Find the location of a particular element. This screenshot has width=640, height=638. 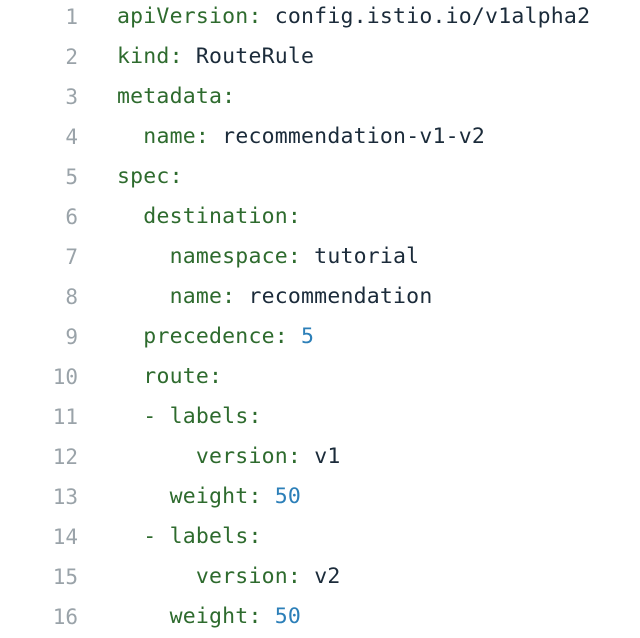

line-number: 3 is located at coordinates (71, 97).